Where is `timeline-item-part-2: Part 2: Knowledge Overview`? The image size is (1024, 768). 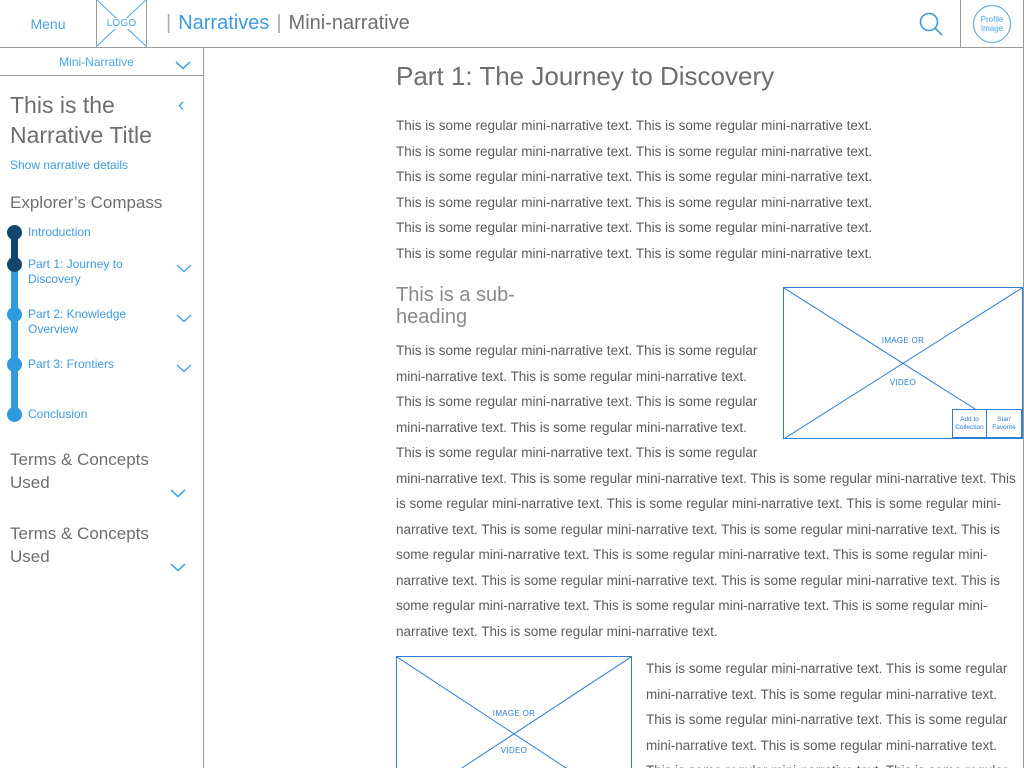 timeline-item-part-2: Part 2: Knowledge Overview is located at coordinates (101, 332).